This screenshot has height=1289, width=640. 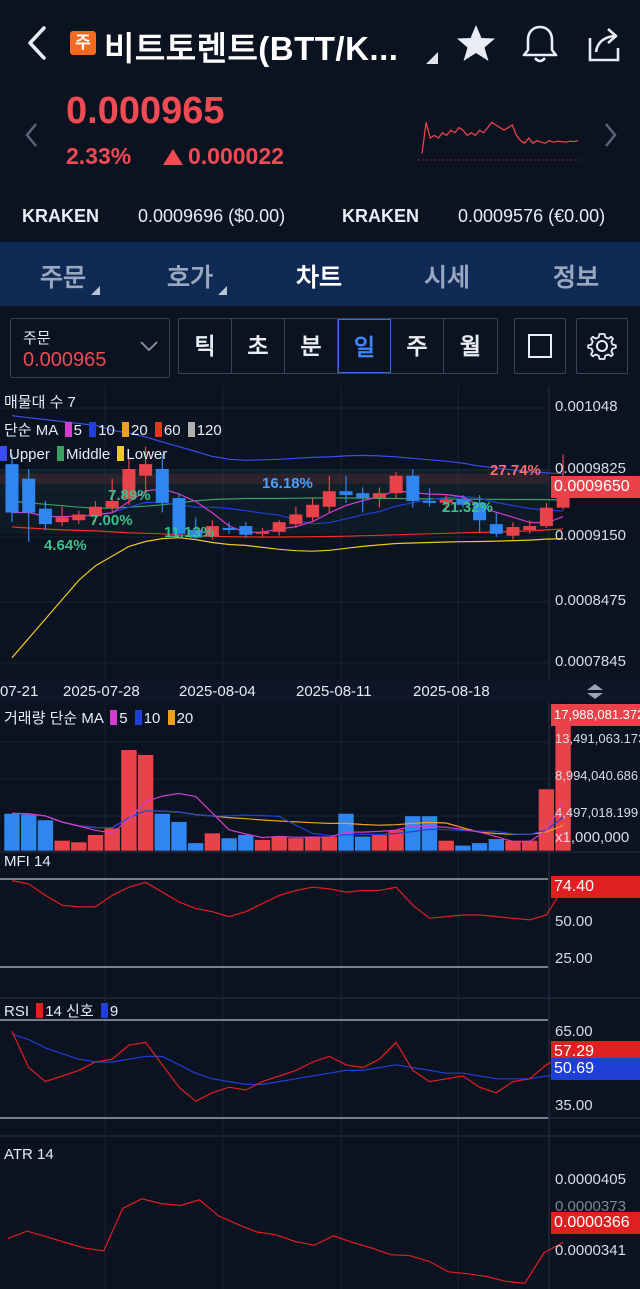 What do you see at coordinates (106, 430) in the screenshot?
I see `ma-period: 10` at bounding box center [106, 430].